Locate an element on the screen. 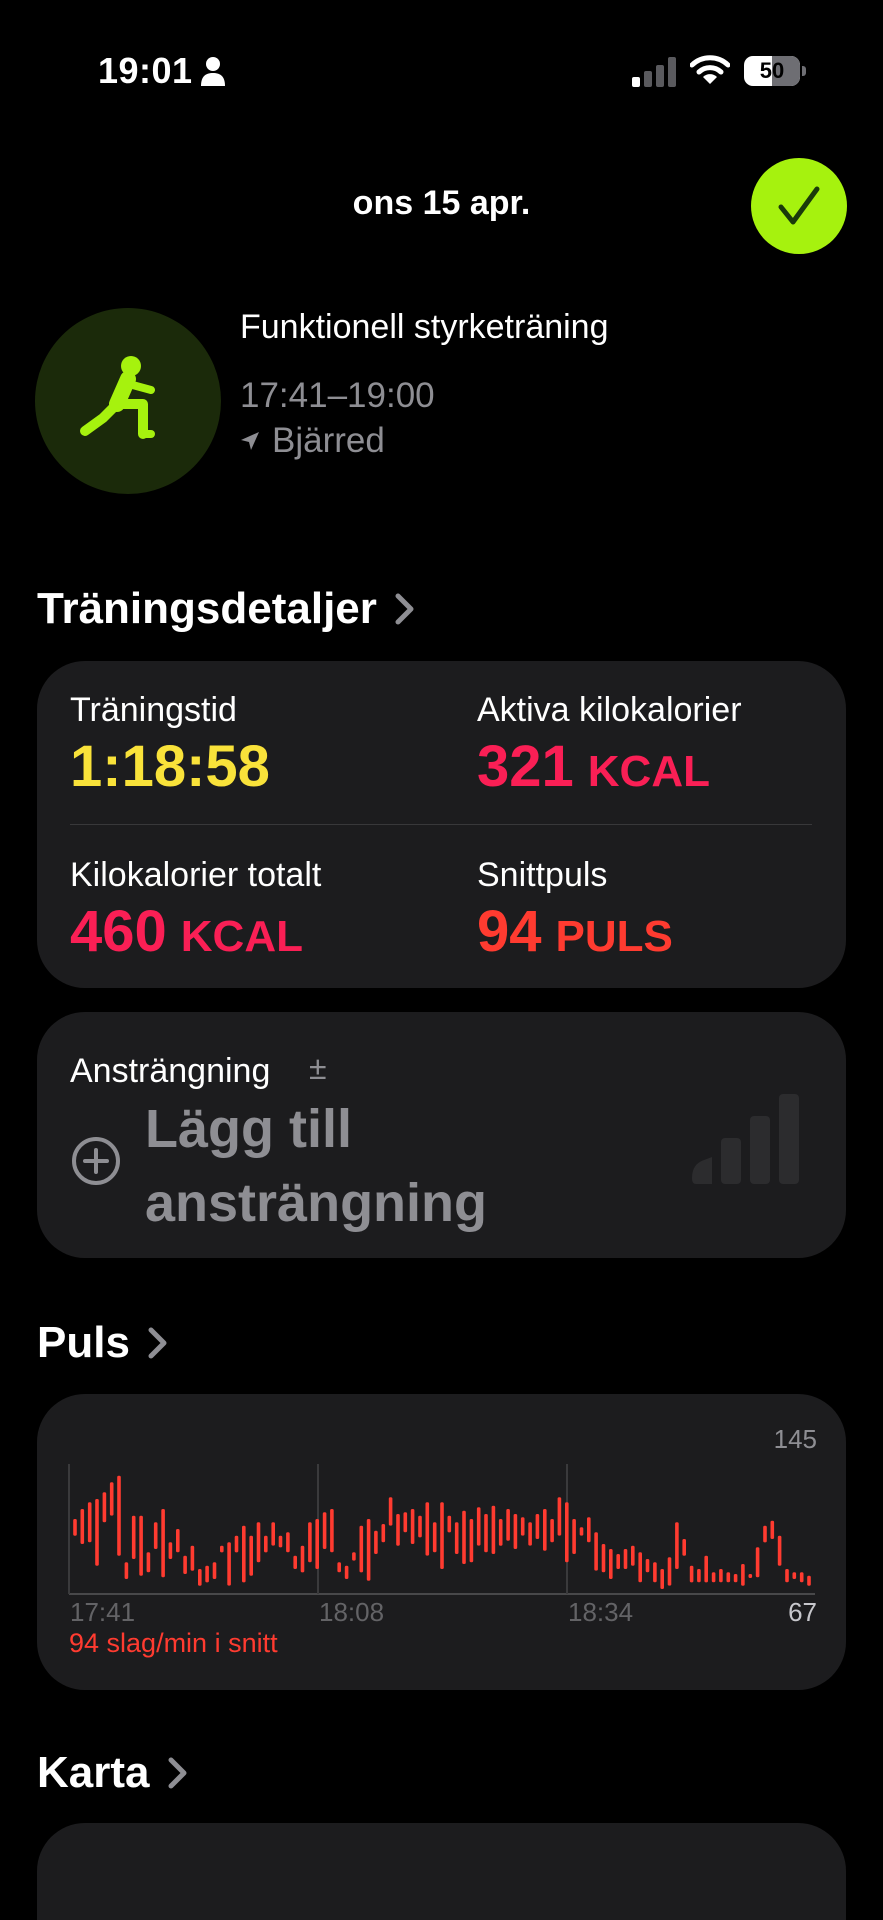 This screenshot has height=1920, width=883. map-card is located at coordinates (441, 1871).